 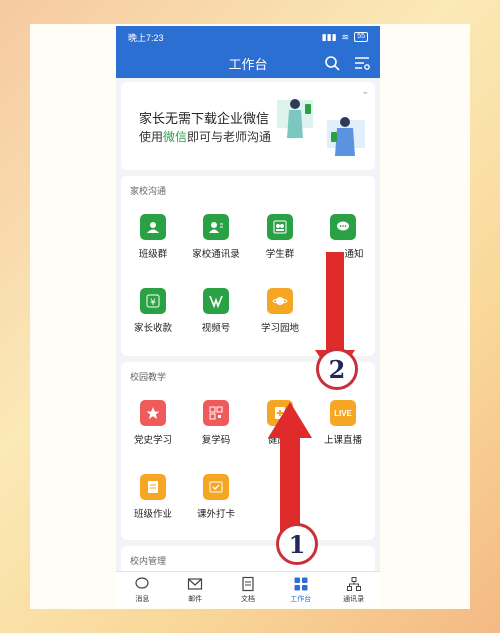 I want to click on wifi-icon: ≋, so click(x=345, y=36).